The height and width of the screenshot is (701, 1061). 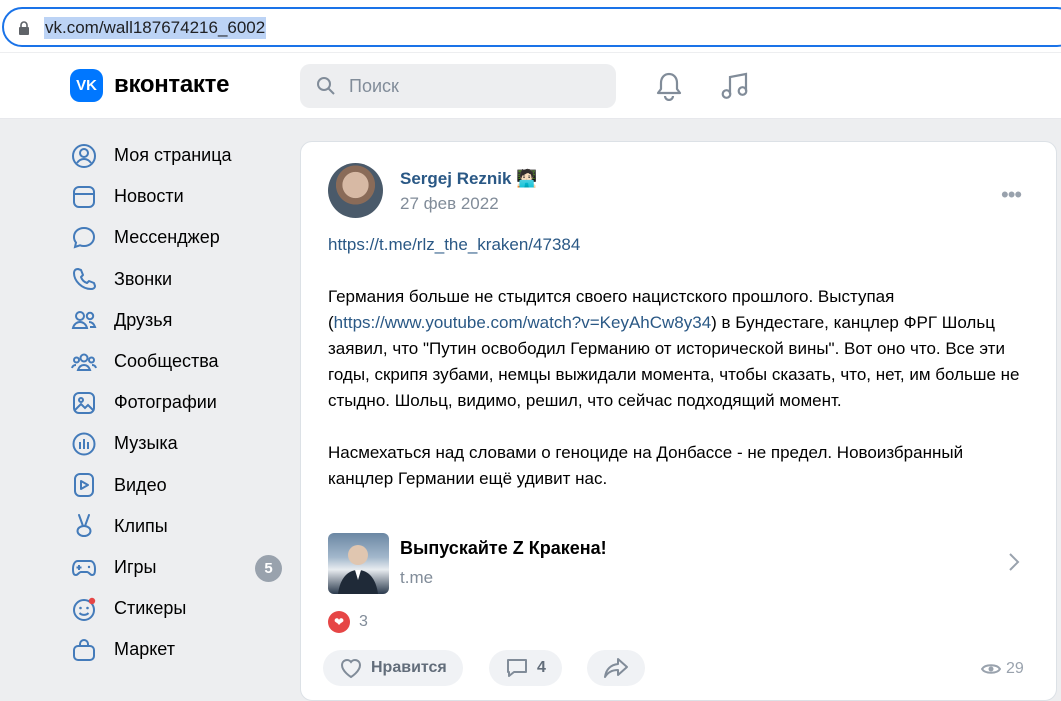 I want to click on author-avatar, so click(x=355, y=190).